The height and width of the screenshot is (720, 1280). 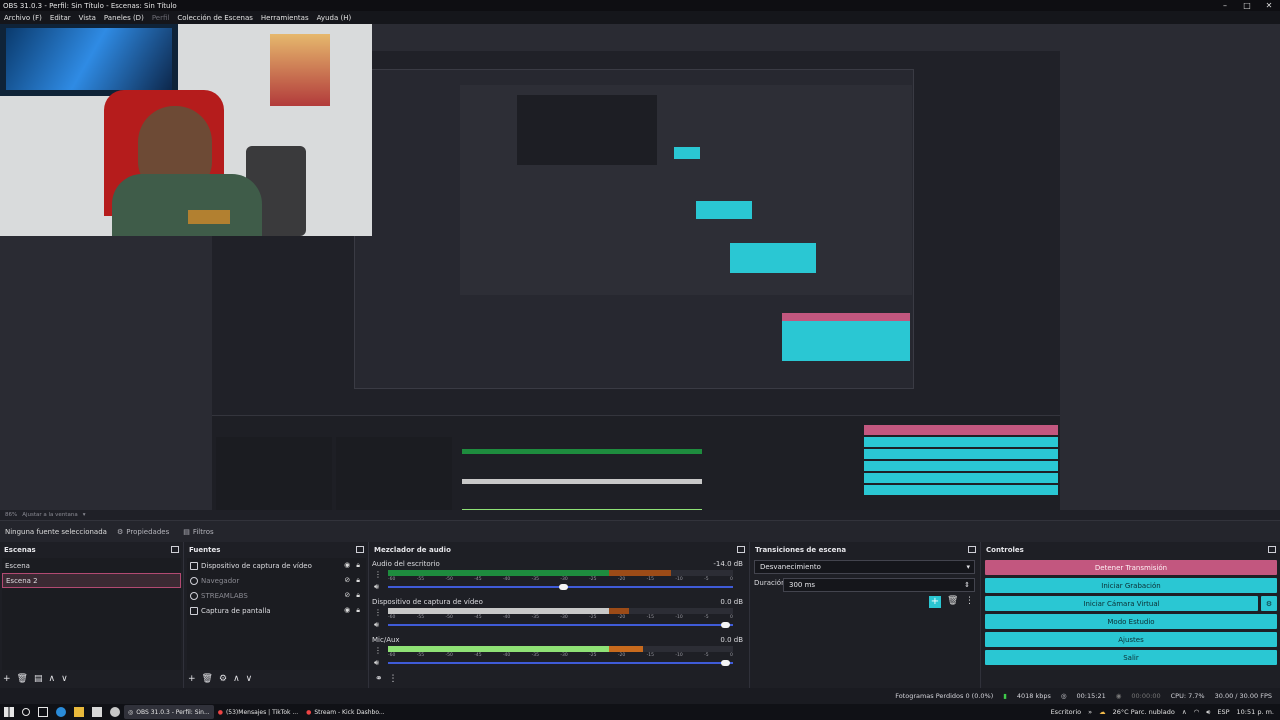 What do you see at coordinates (1208, 712) in the screenshot?
I see `volume-icon: 🔊︎` at bounding box center [1208, 712].